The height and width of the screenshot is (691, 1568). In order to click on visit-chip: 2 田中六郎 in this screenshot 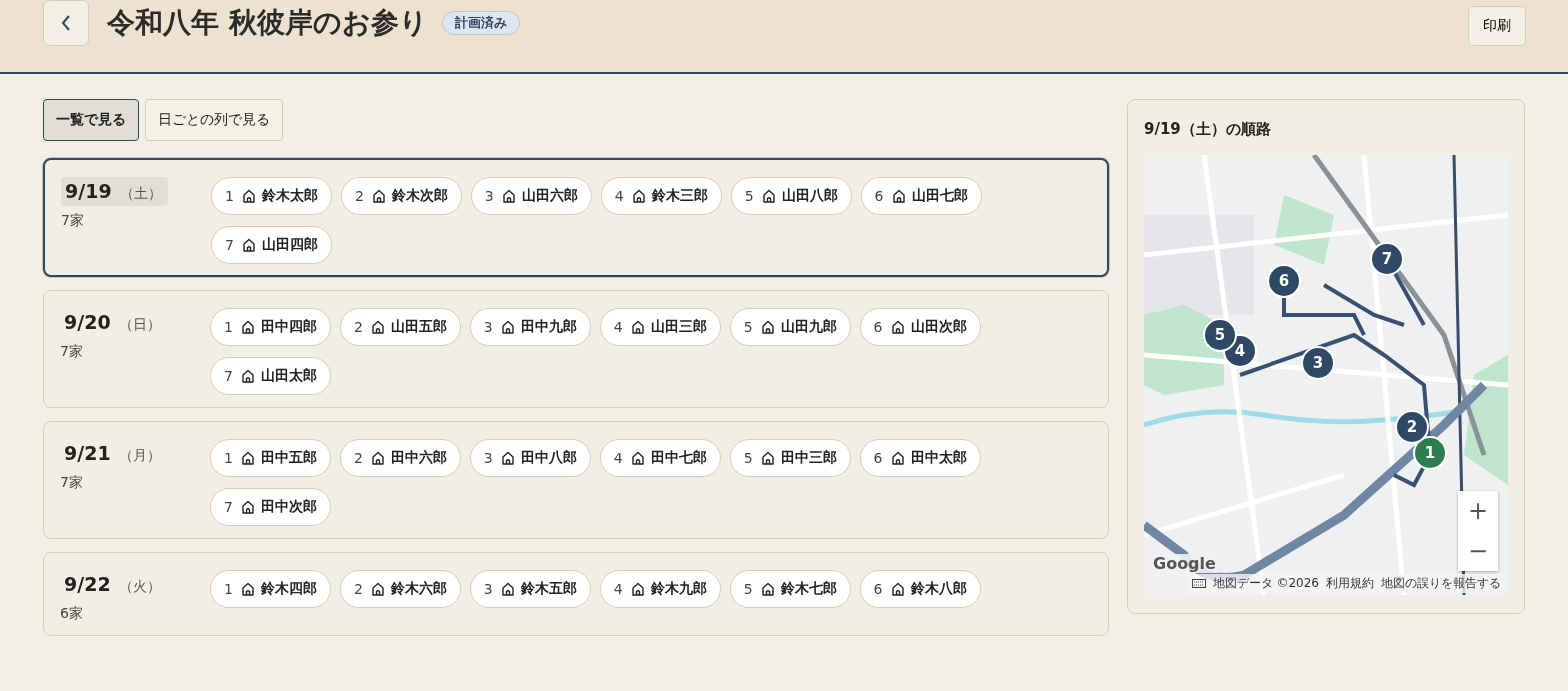, I will do `click(400, 458)`.